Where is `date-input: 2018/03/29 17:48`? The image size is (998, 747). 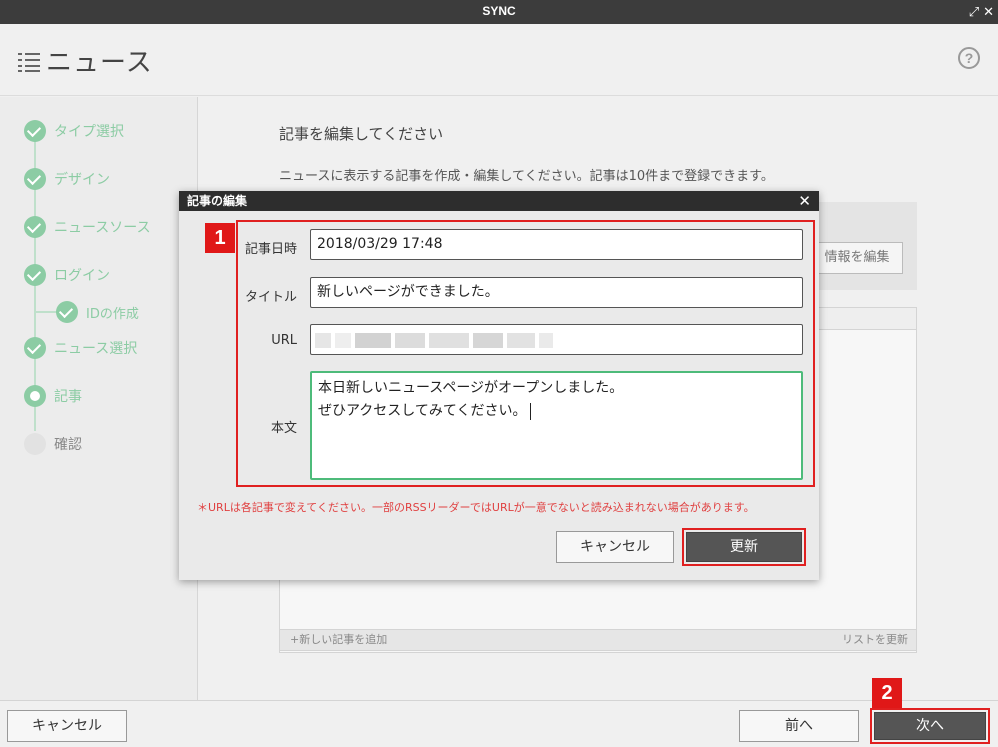 date-input: 2018/03/29 17:48 is located at coordinates (556, 244).